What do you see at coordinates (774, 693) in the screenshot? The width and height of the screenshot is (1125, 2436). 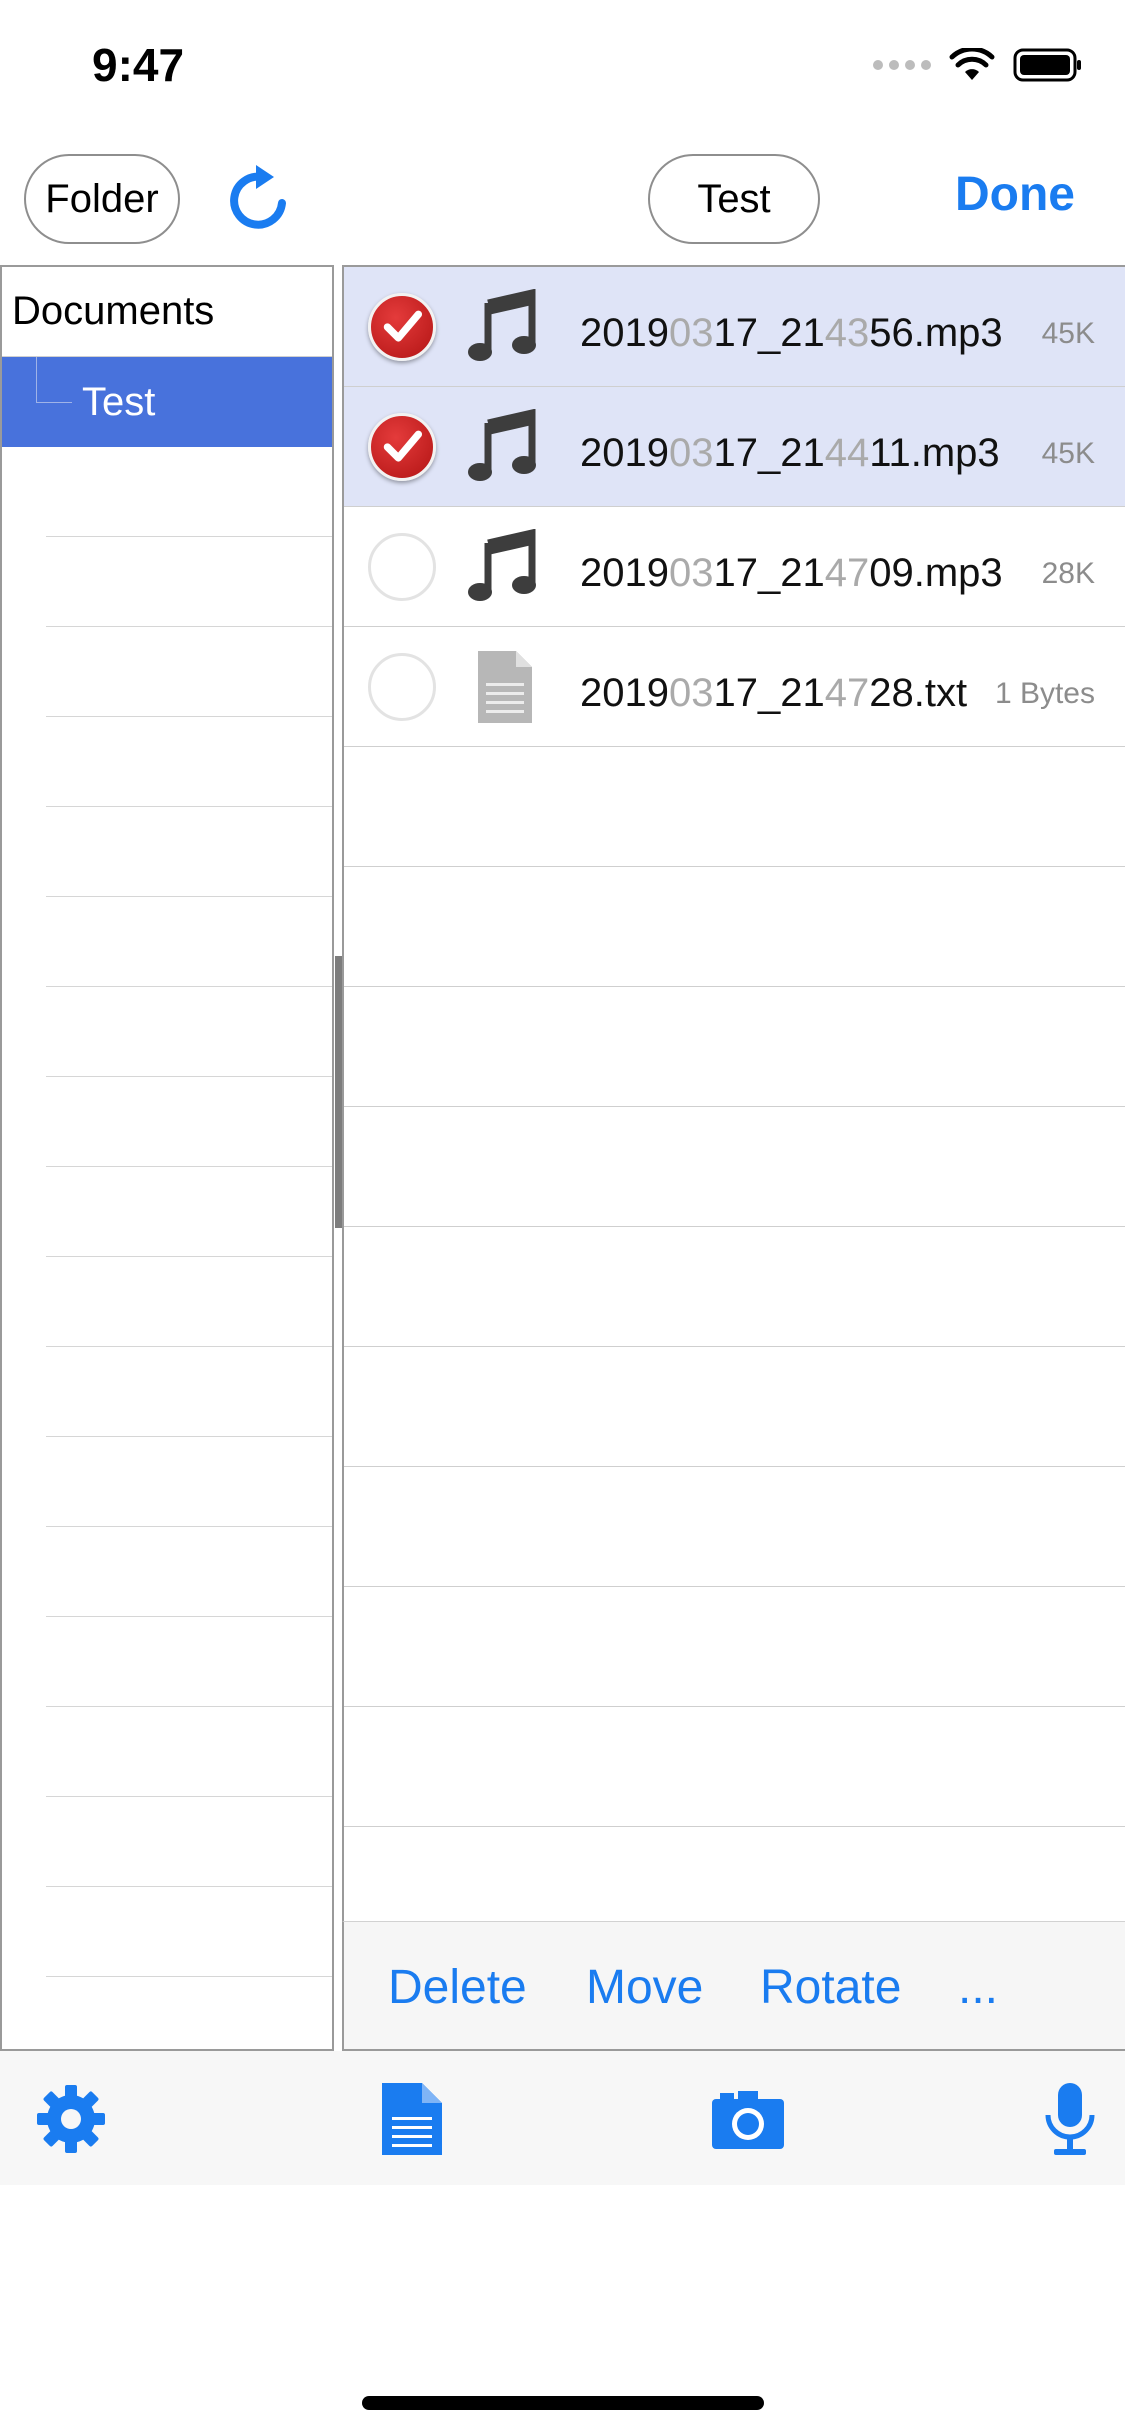 I see `file-name: 20190317_214728.txt` at bounding box center [774, 693].